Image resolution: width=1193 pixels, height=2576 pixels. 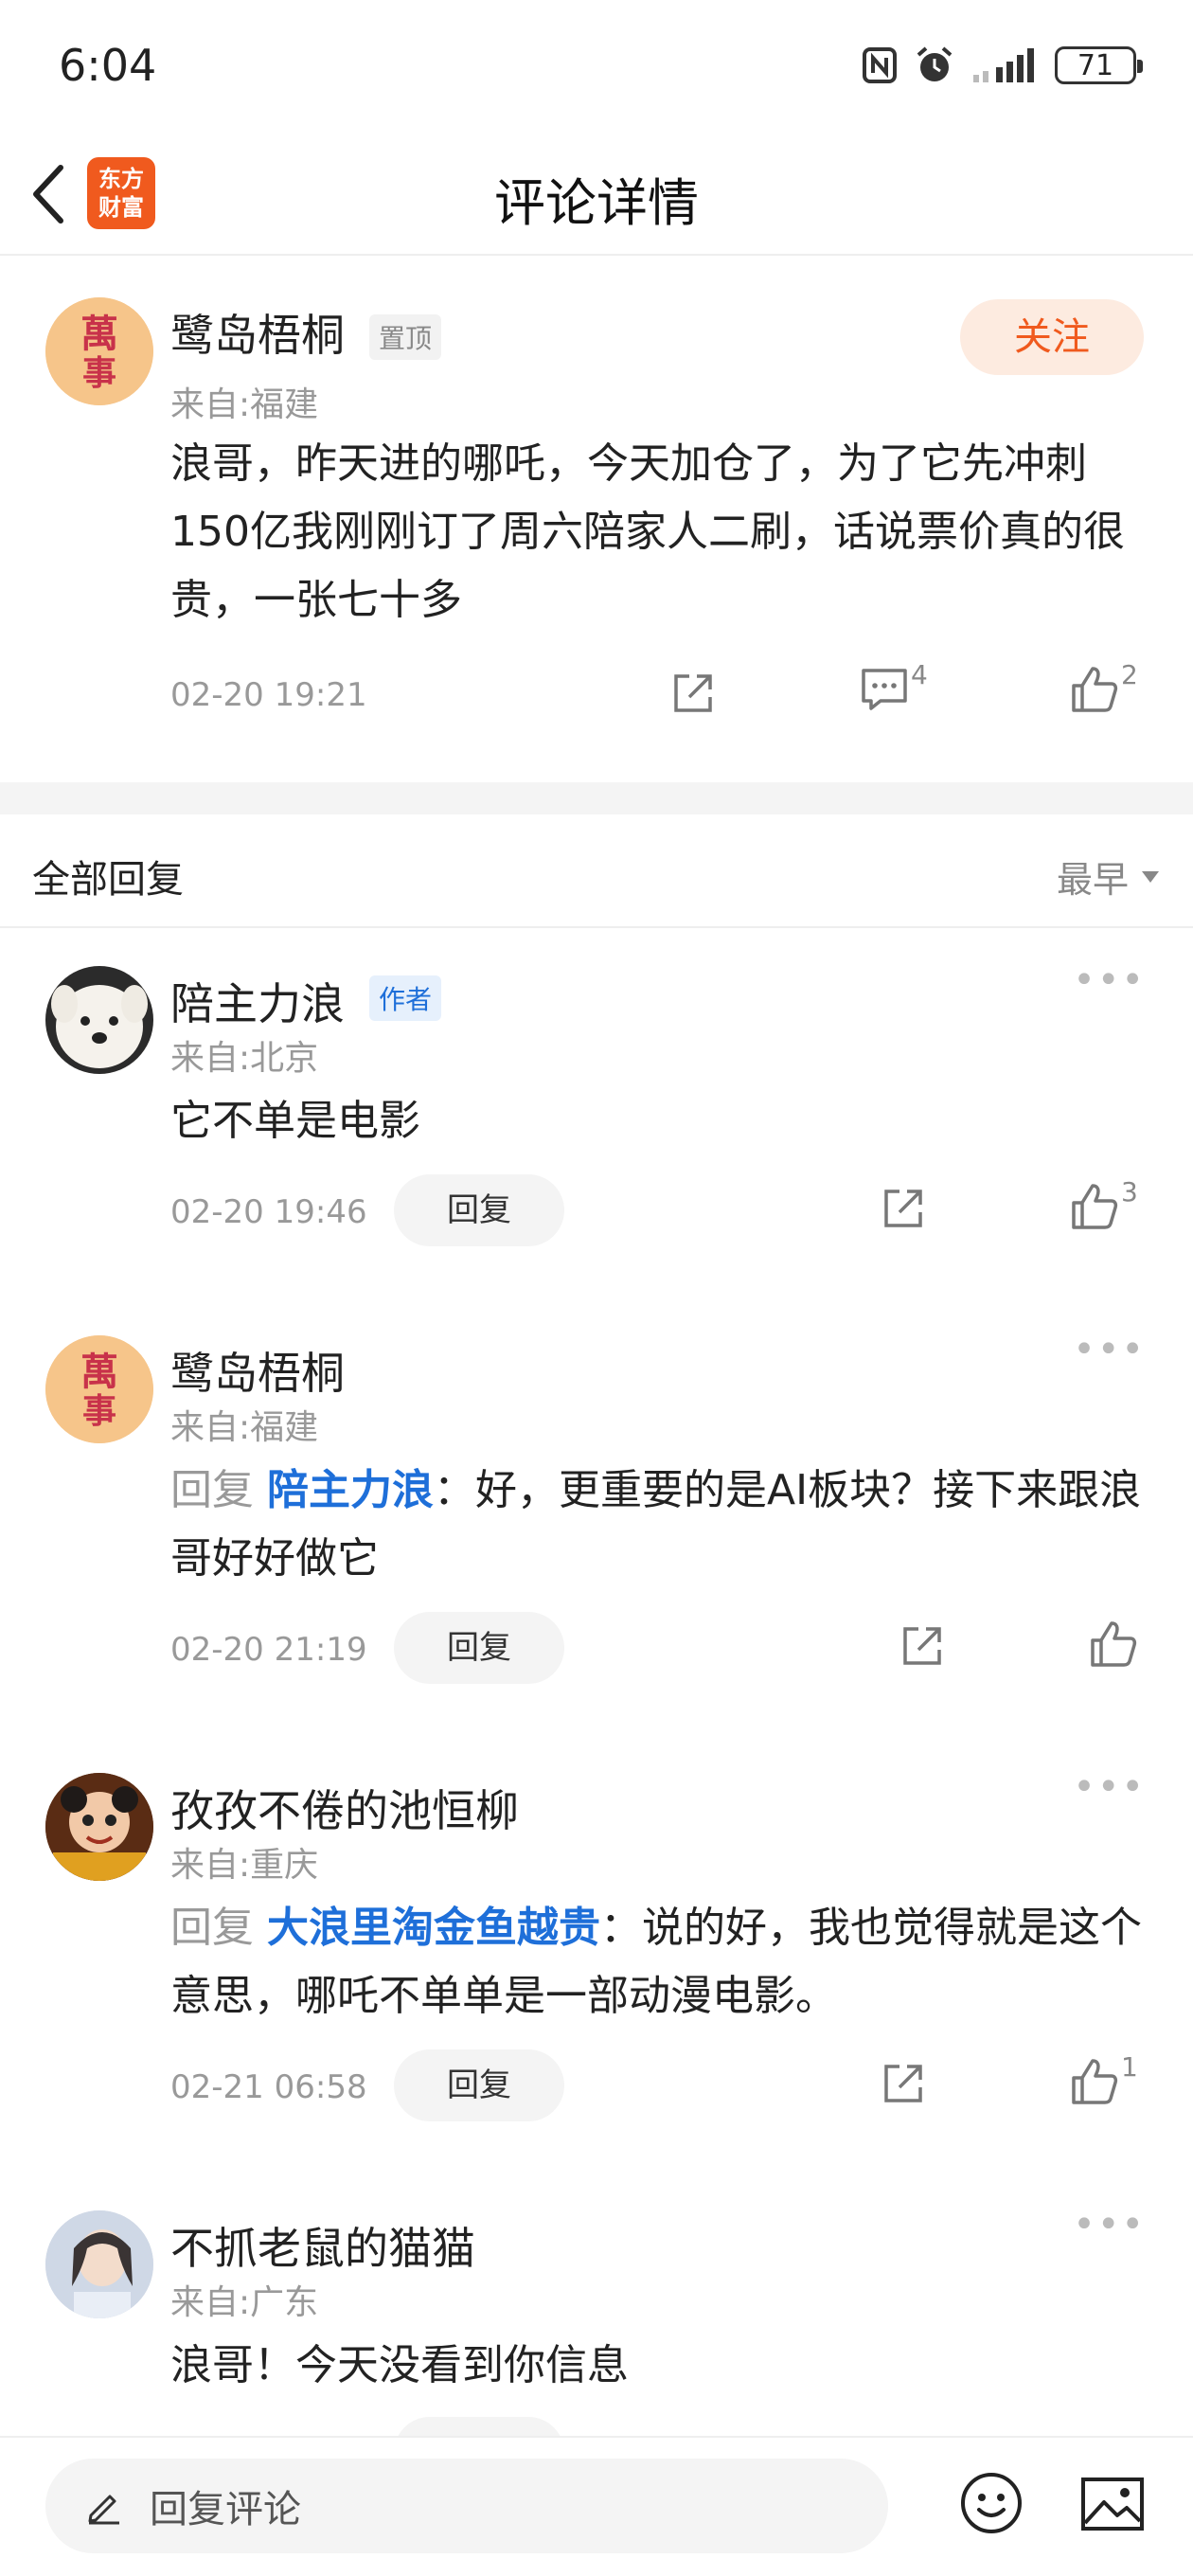 What do you see at coordinates (884, 689) in the screenshot?
I see `comment-icon` at bounding box center [884, 689].